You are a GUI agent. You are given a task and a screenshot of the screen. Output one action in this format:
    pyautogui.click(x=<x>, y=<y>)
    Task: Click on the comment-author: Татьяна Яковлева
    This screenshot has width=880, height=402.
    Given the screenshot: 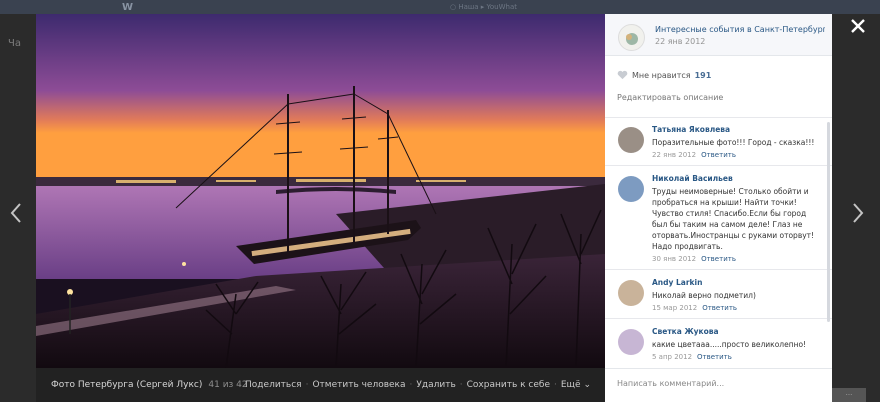 What is the action you would take?
    pyautogui.click(x=737, y=129)
    